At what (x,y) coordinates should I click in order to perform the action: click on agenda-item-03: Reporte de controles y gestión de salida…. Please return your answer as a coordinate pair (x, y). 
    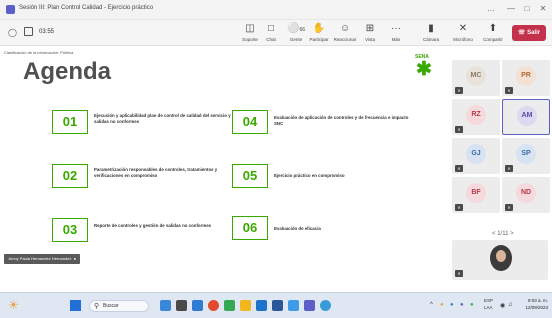
    Looking at the image, I should click on (153, 225).